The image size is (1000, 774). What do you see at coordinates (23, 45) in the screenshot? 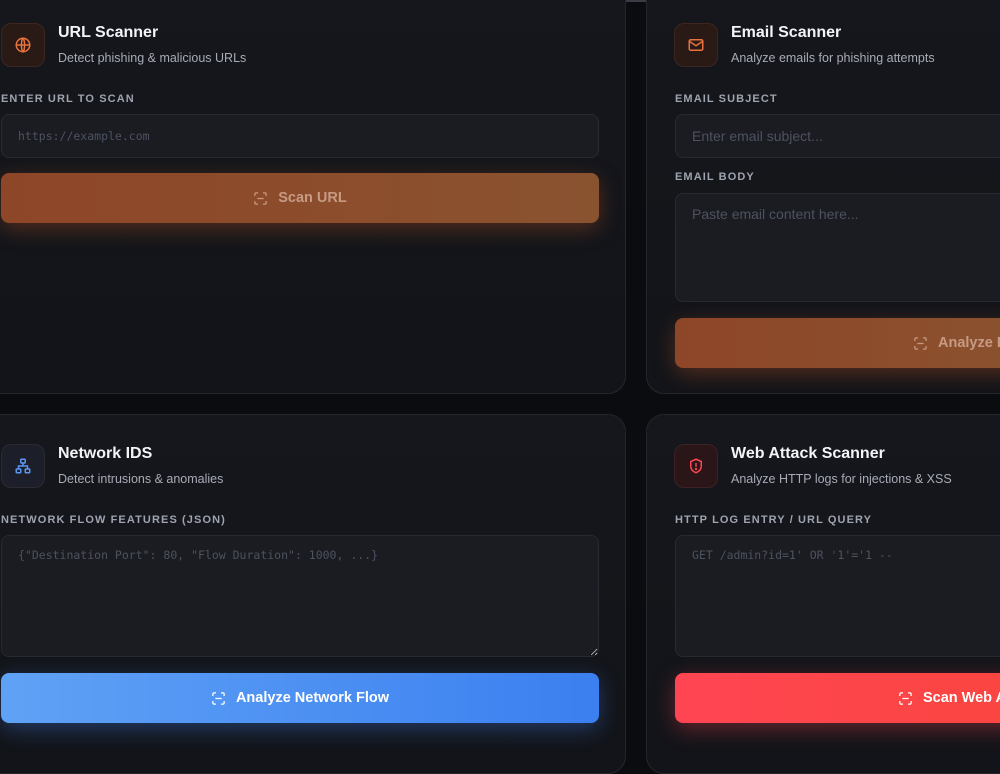
I see `globe-icon` at bounding box center [23, 45].